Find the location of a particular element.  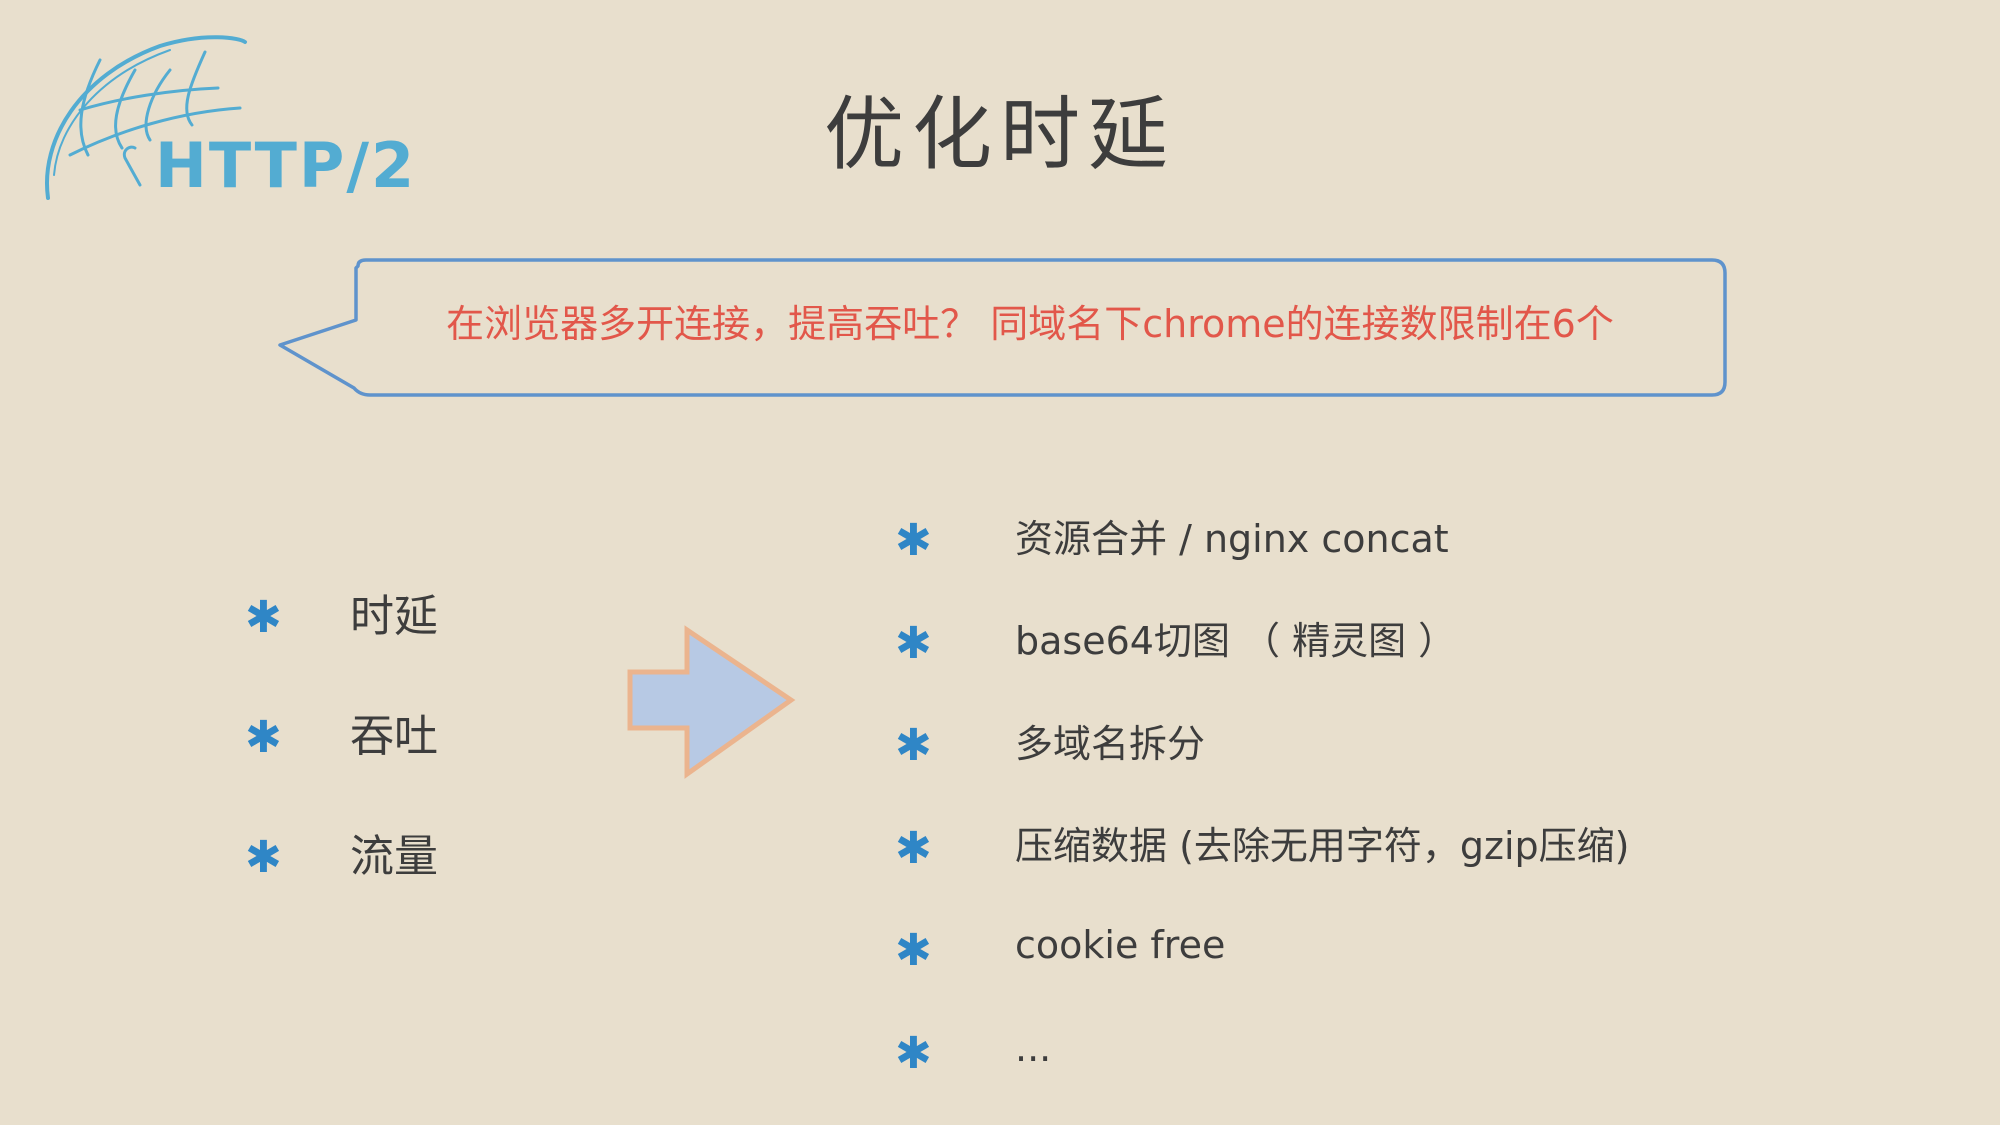

page-title: 优化时延 is located at coordinates (1000, 134).